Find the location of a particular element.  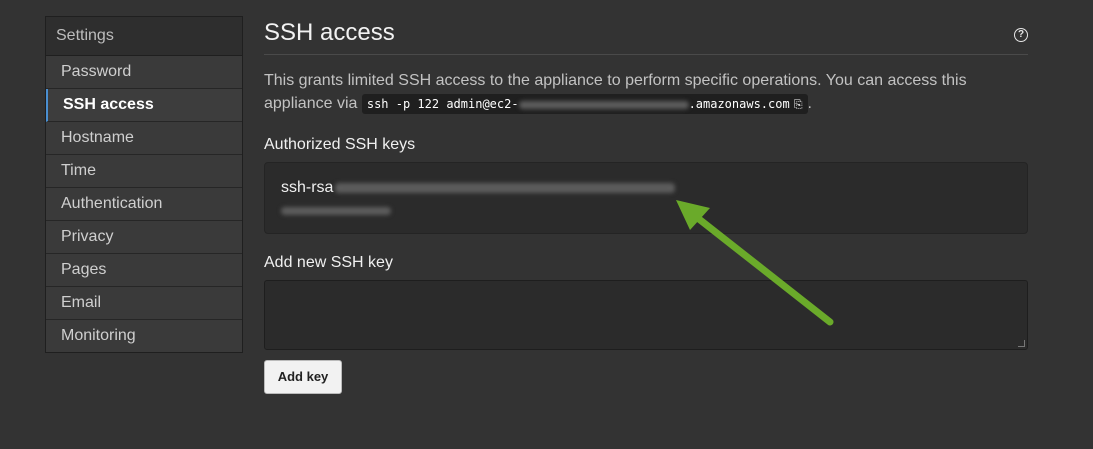

help-icon: ? is located at coordinates (1021, 35).